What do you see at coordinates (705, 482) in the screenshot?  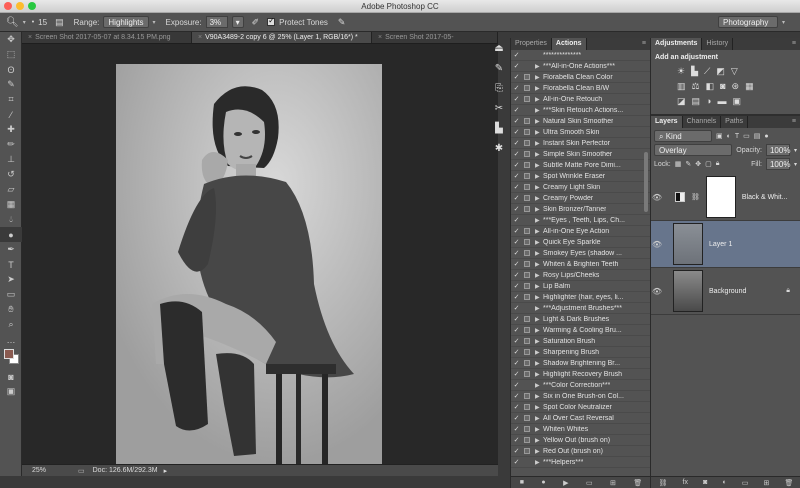 I see `add-mask-icon: ◙` at bounding box center [705, 482].